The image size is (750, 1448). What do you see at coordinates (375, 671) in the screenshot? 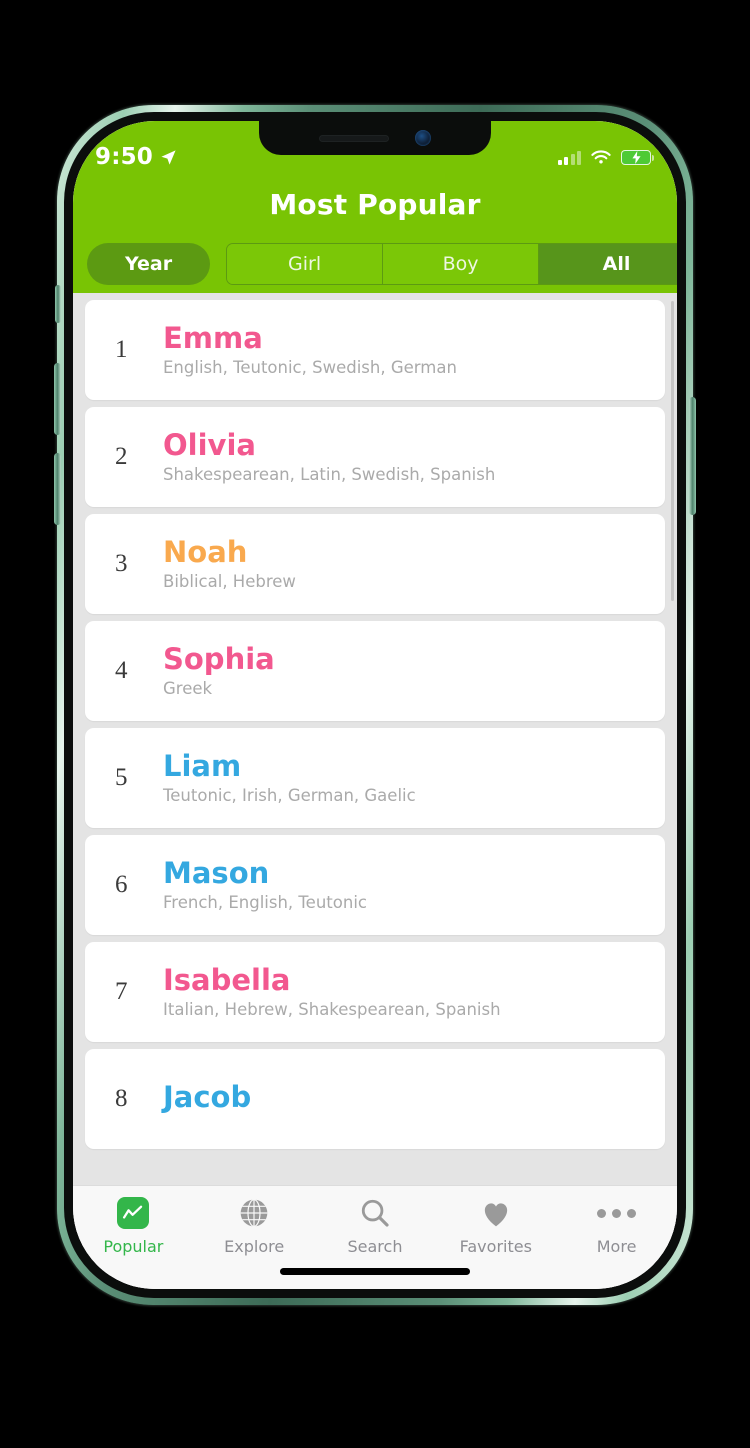
I see `name-card: 4 Sophia Greek` at bounding box center [375, 671].